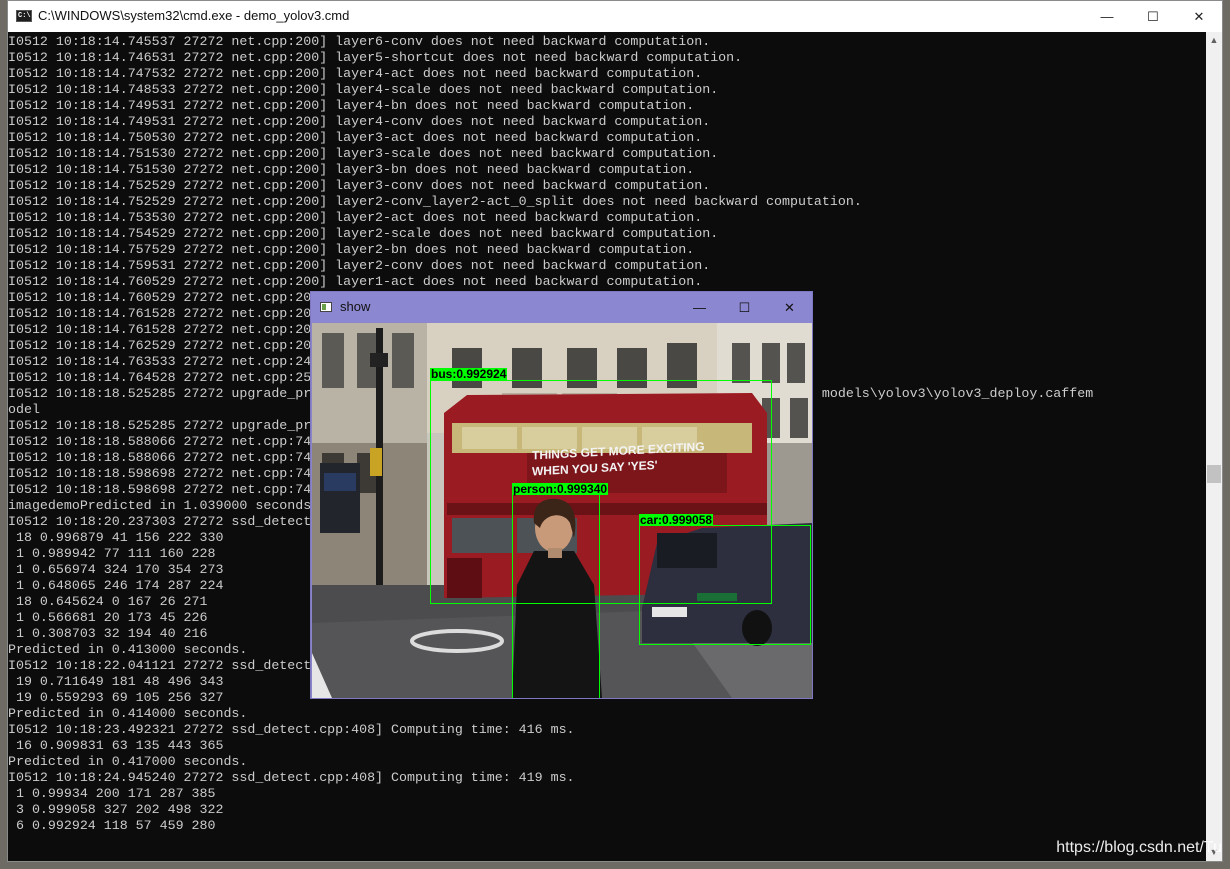 This screenshot has width=1230, height=869. What do you see at coordinates (560, 489) in the screenshot?
I see `person-detection-label: person:0.999340` at bounding box center [560, 489].